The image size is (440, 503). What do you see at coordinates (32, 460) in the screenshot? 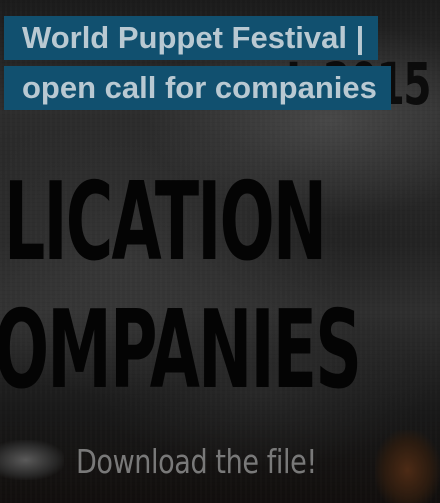
I see `poster-puppet-prop-left` at bounding box center [32, 460].